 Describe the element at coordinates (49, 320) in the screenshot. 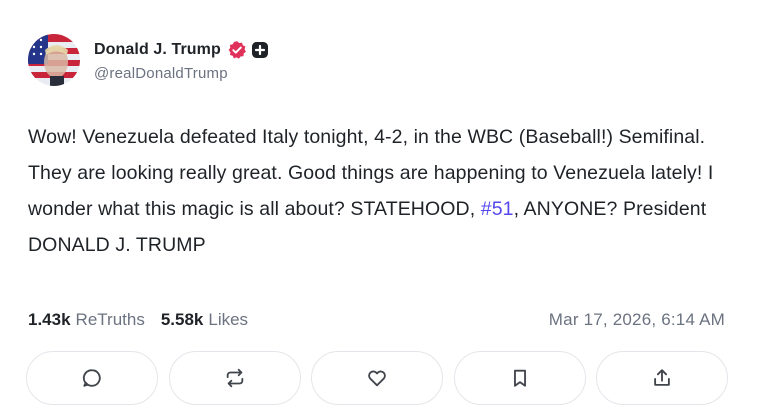

I see `retruths-count: 1.43k` at that location.